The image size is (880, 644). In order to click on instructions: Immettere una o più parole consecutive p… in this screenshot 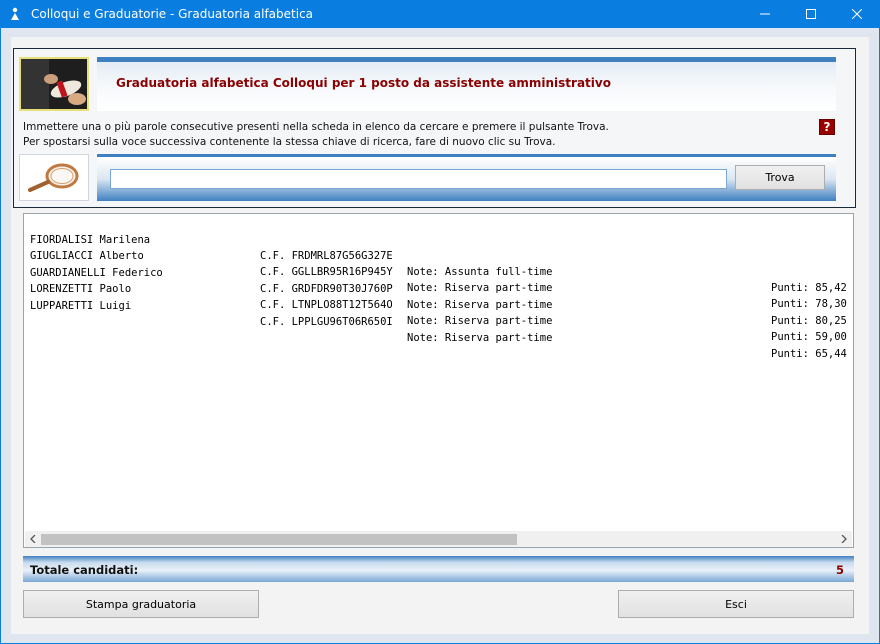, I will do `click(316, 135)`.